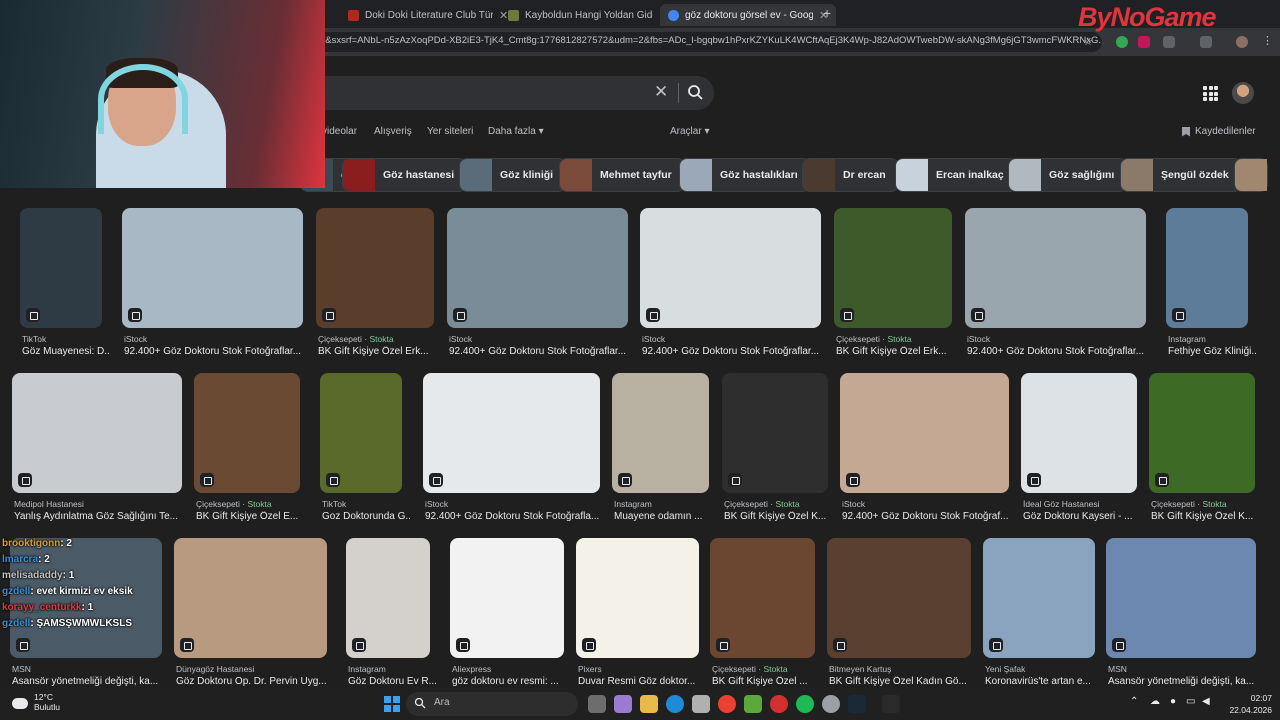  Describe the element at coordinates (850, 175) in the screenshot. I see `chip: Dr ercan` at that location.